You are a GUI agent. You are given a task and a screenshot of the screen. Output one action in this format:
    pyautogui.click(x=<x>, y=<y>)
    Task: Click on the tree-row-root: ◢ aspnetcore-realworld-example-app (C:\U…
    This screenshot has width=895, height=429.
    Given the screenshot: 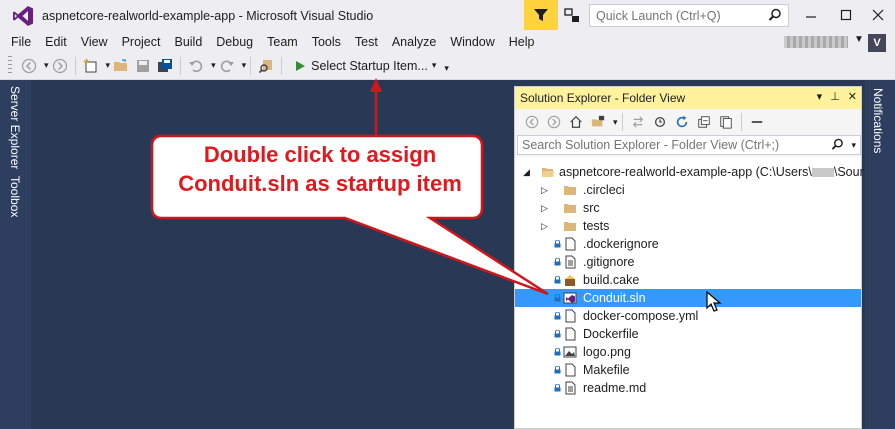 What is the action you would take?
    pyautogui.click(x=689, y=172)
    